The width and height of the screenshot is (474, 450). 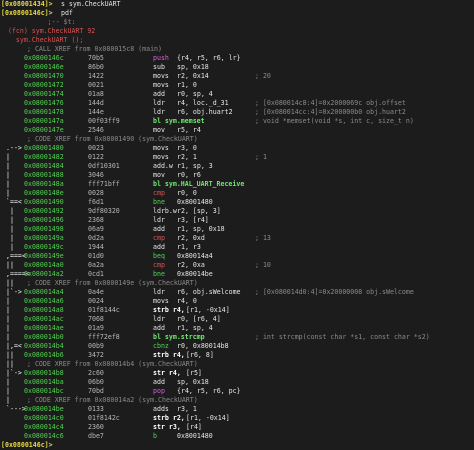 I want to click on instruction-address: 0x08001470, so click(x=44, y=76).